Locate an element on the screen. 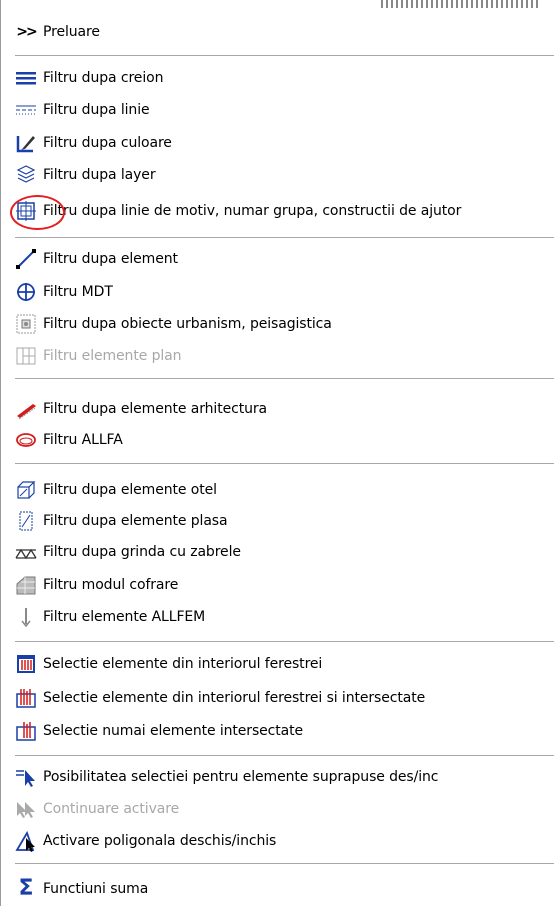 The image size is (554, 906). menu-item-filtru-otel: Filtru dupa elemente otel is located at coordinates (279, 490).